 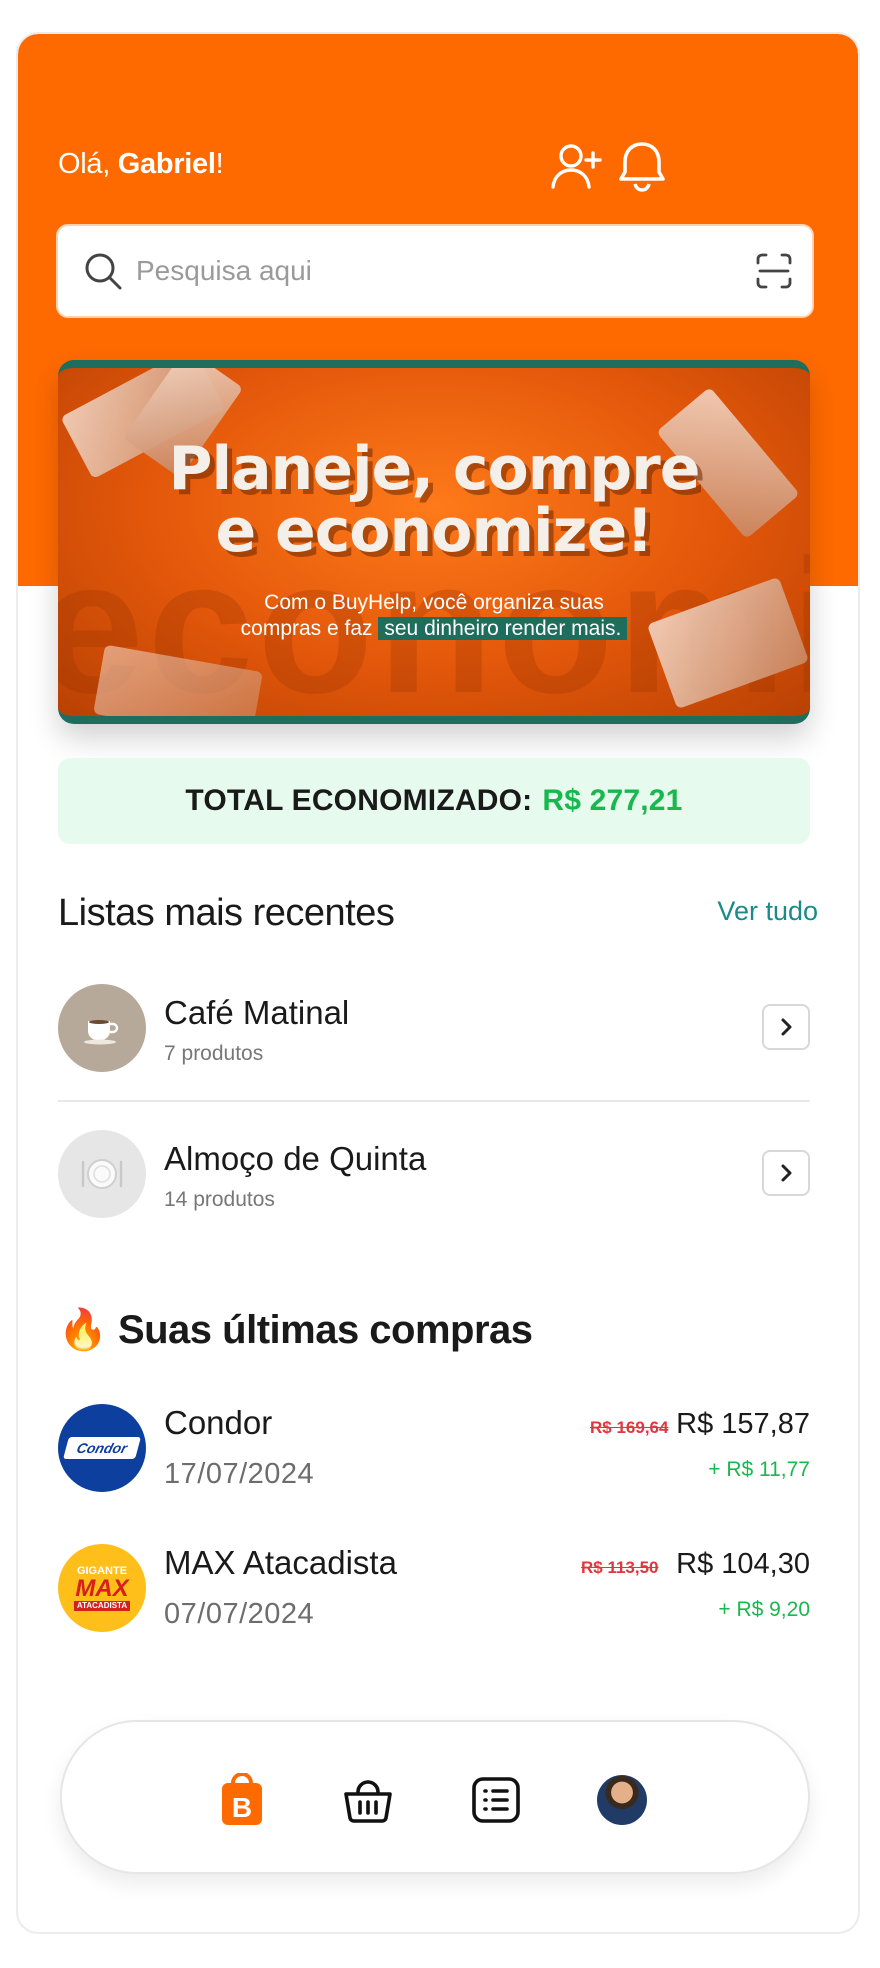 I want to click on purchase-date: 07/07/2024, so click(x=239, y=1614).